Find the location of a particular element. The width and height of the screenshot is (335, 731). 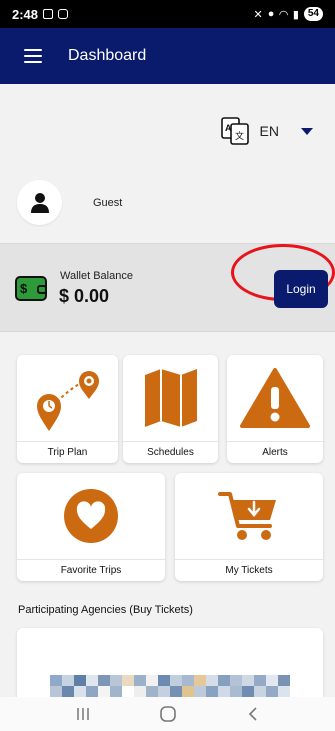

location-icon: ● is located at coordinates (271, 14).